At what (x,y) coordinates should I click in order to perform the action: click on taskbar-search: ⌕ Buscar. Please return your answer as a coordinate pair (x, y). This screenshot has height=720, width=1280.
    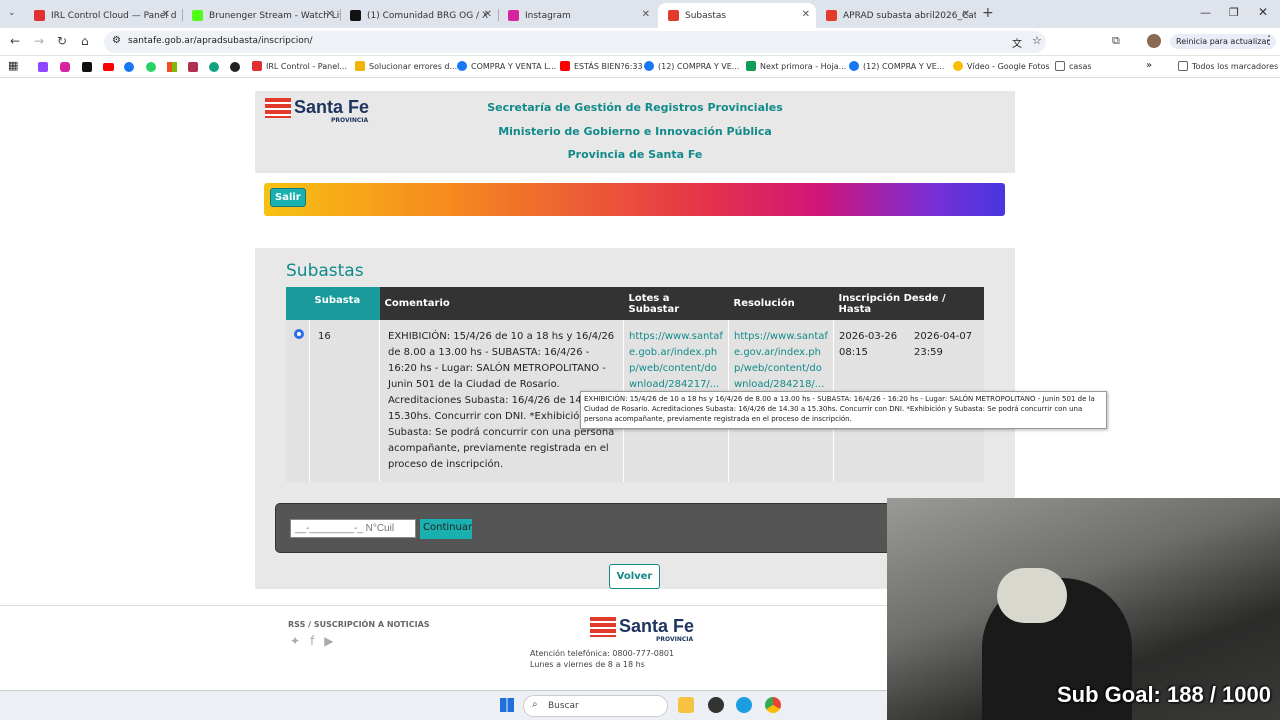
    Looking at the image, I should click on (595, 706).